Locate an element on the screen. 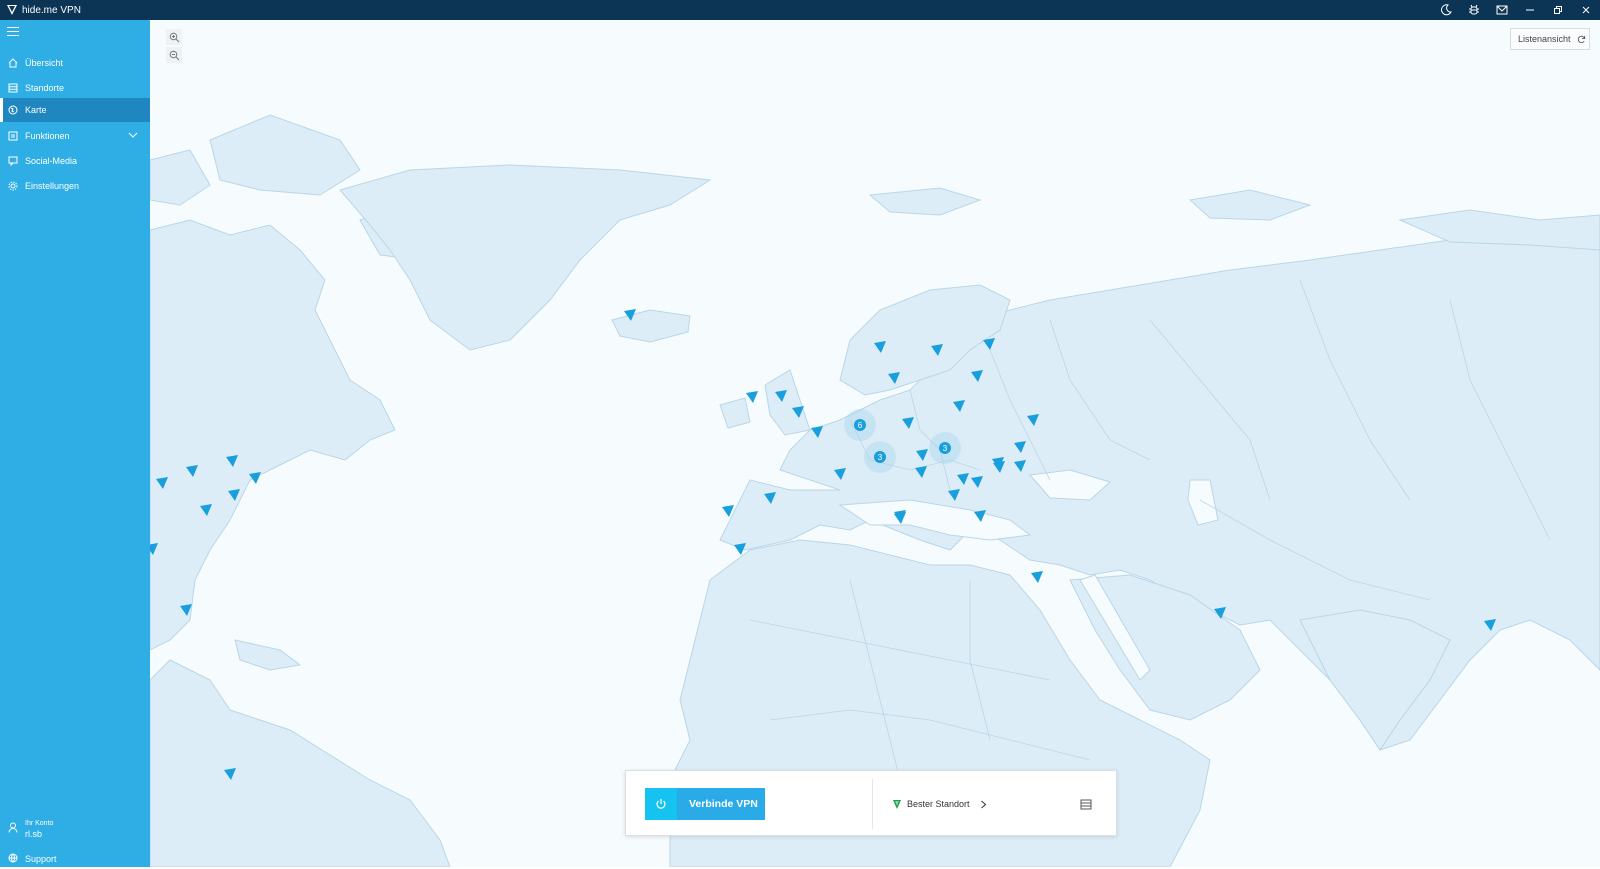 This screenshot has height=869, width=1600. chevron-down-icon is located at coordinates (133, 135).